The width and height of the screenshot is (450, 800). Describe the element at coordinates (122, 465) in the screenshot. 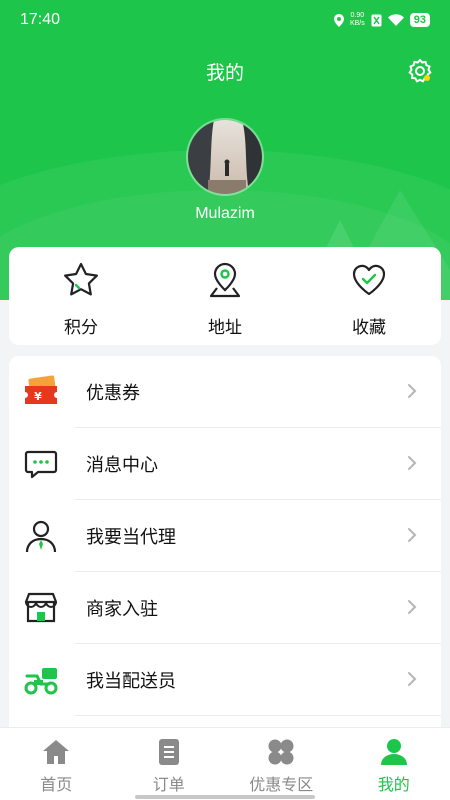

I see `menu-item-label: 消息中心` at that location.